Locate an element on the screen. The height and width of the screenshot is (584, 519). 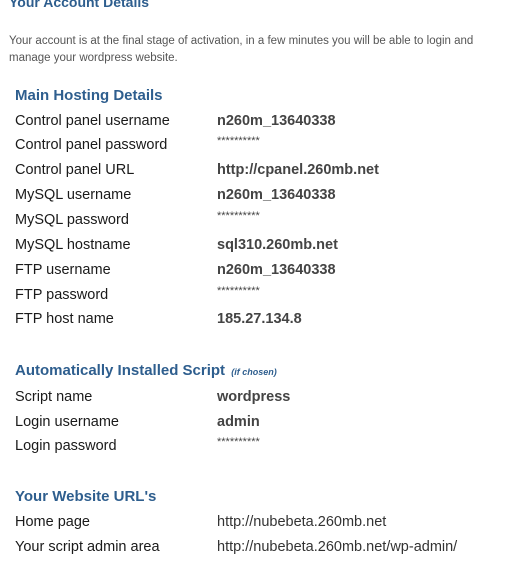
detail-label: Script name is located at coordinates (54, 397).